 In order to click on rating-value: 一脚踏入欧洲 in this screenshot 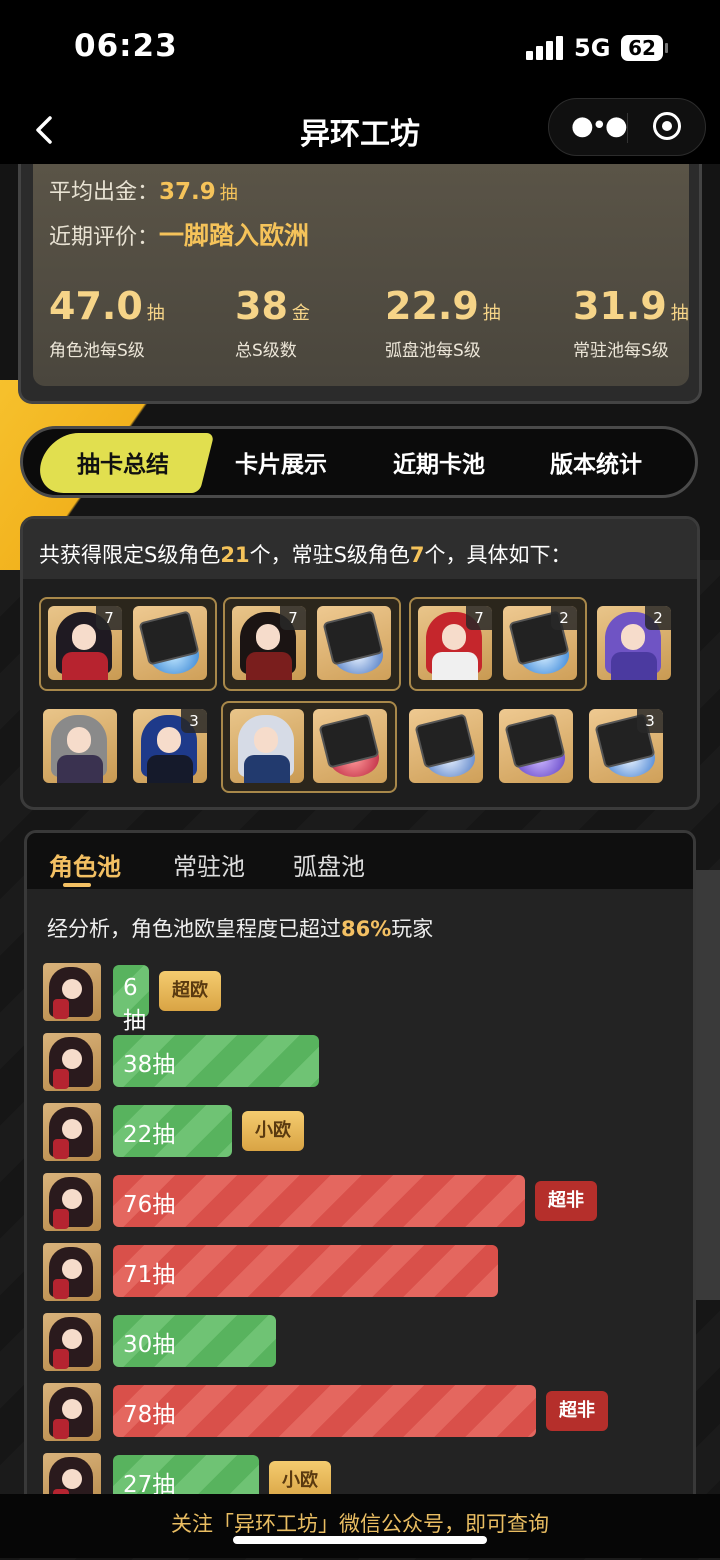, I will do `click(234, 235)`.